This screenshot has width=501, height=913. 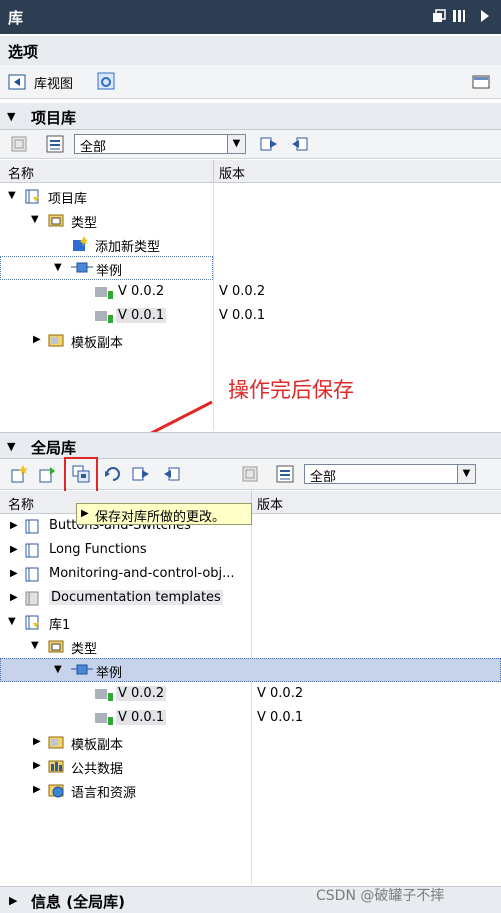 What do you see at coordinates (23, 52) in the screenshot?
I see `options-title: 选项` at bounding box center [23, 52].